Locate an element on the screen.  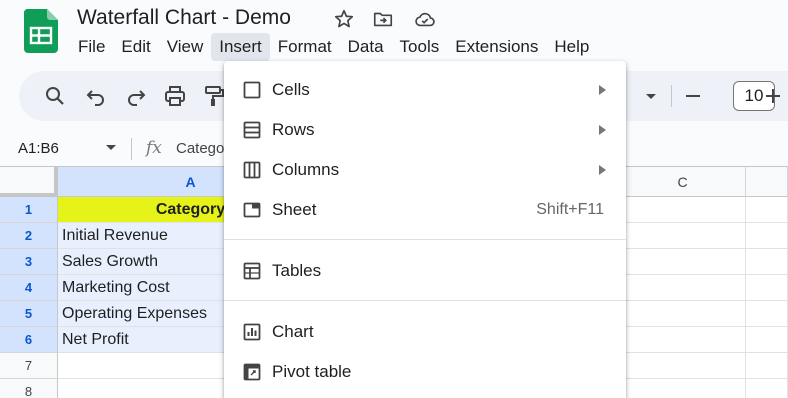
menu-edit: Edit is located at coordinates (135, 47).